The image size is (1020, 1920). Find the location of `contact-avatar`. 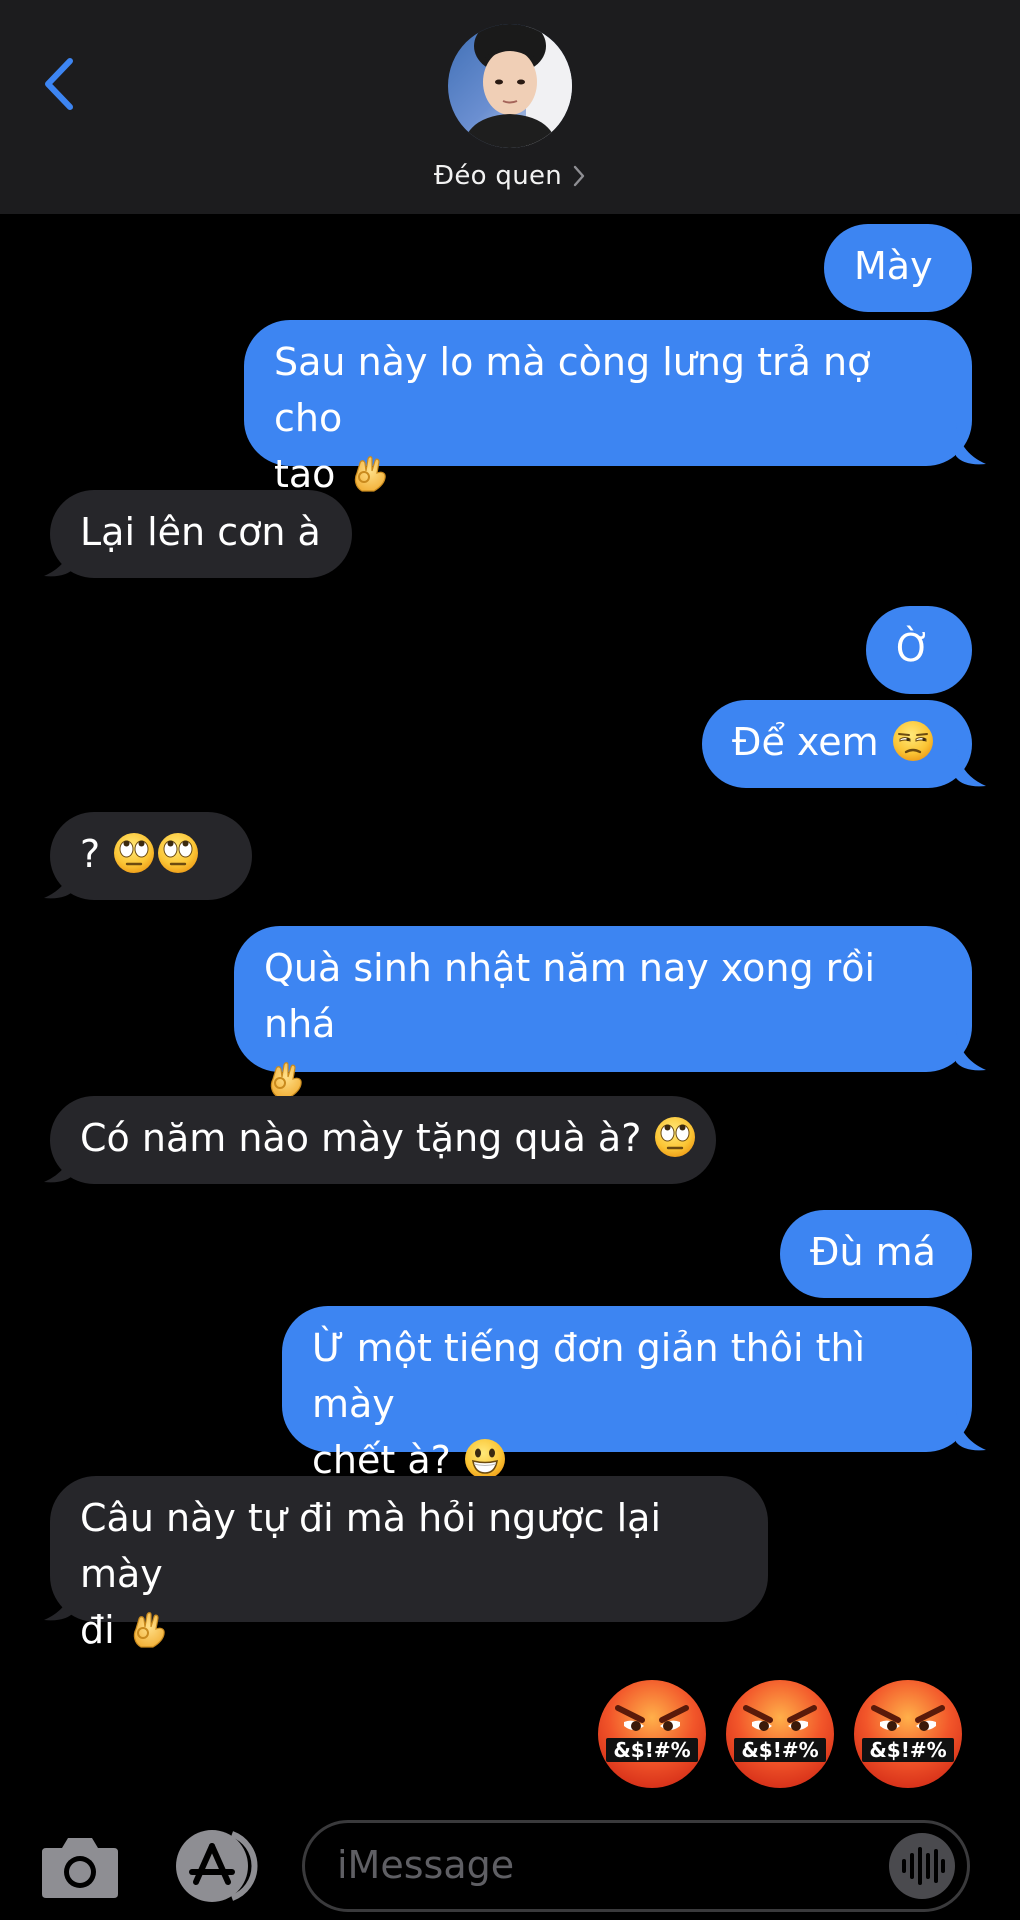

contact-avatar is located at coordinates (510, 86).